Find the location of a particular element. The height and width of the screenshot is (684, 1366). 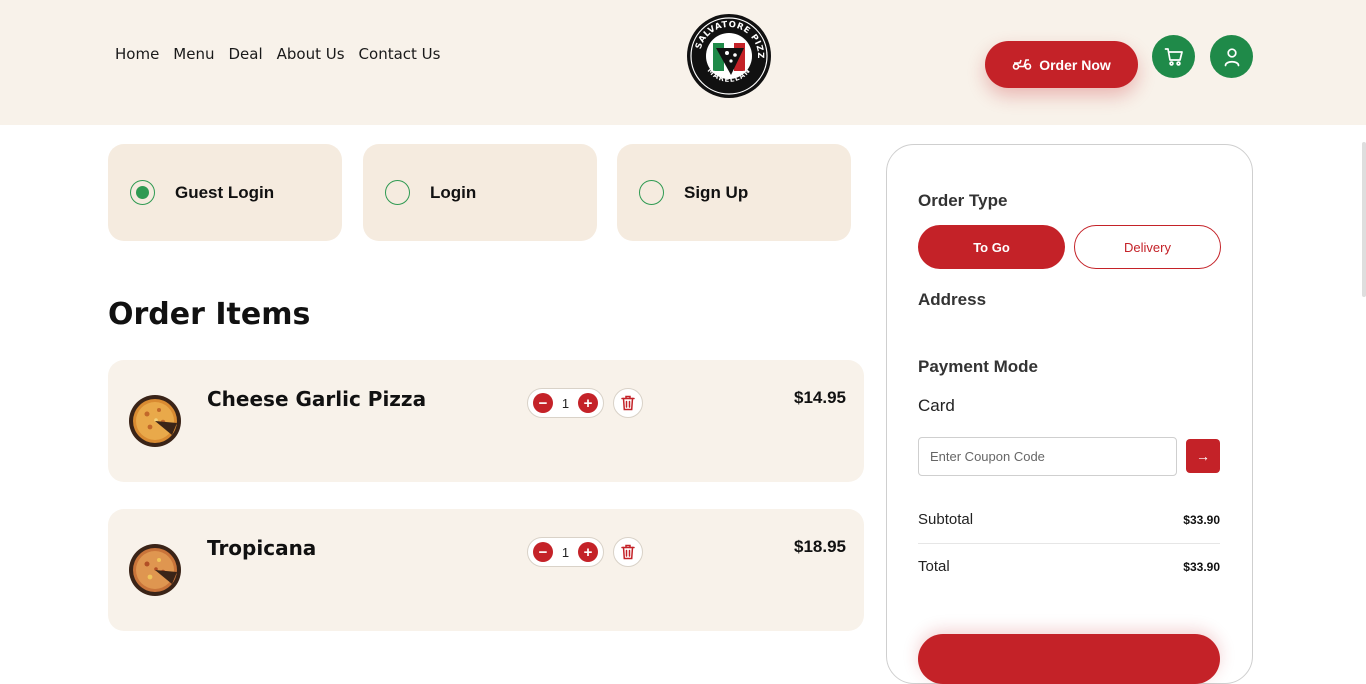

login-option-signup: Sign Up is located at coordinates (734, 192).